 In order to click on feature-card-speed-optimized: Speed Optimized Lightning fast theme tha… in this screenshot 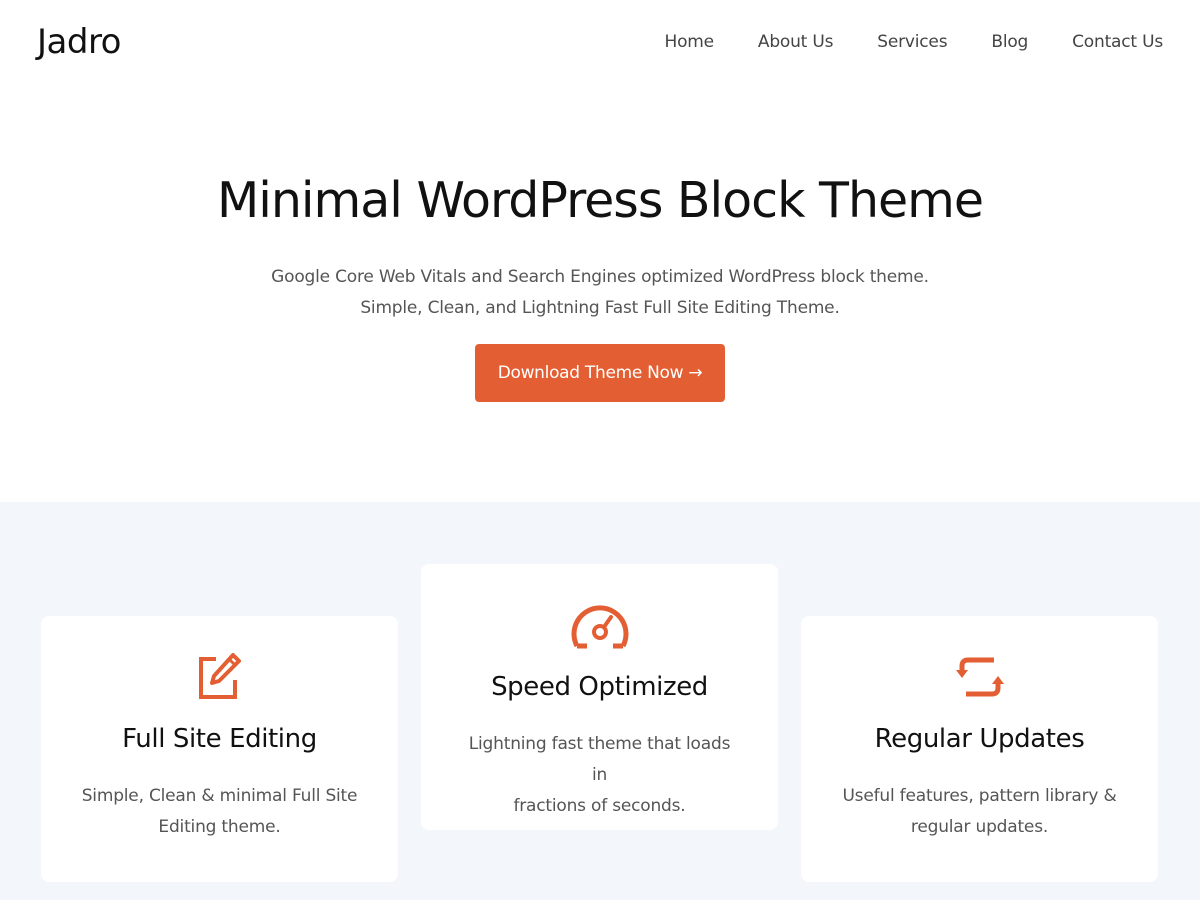, I will do `click(599, 697)`.